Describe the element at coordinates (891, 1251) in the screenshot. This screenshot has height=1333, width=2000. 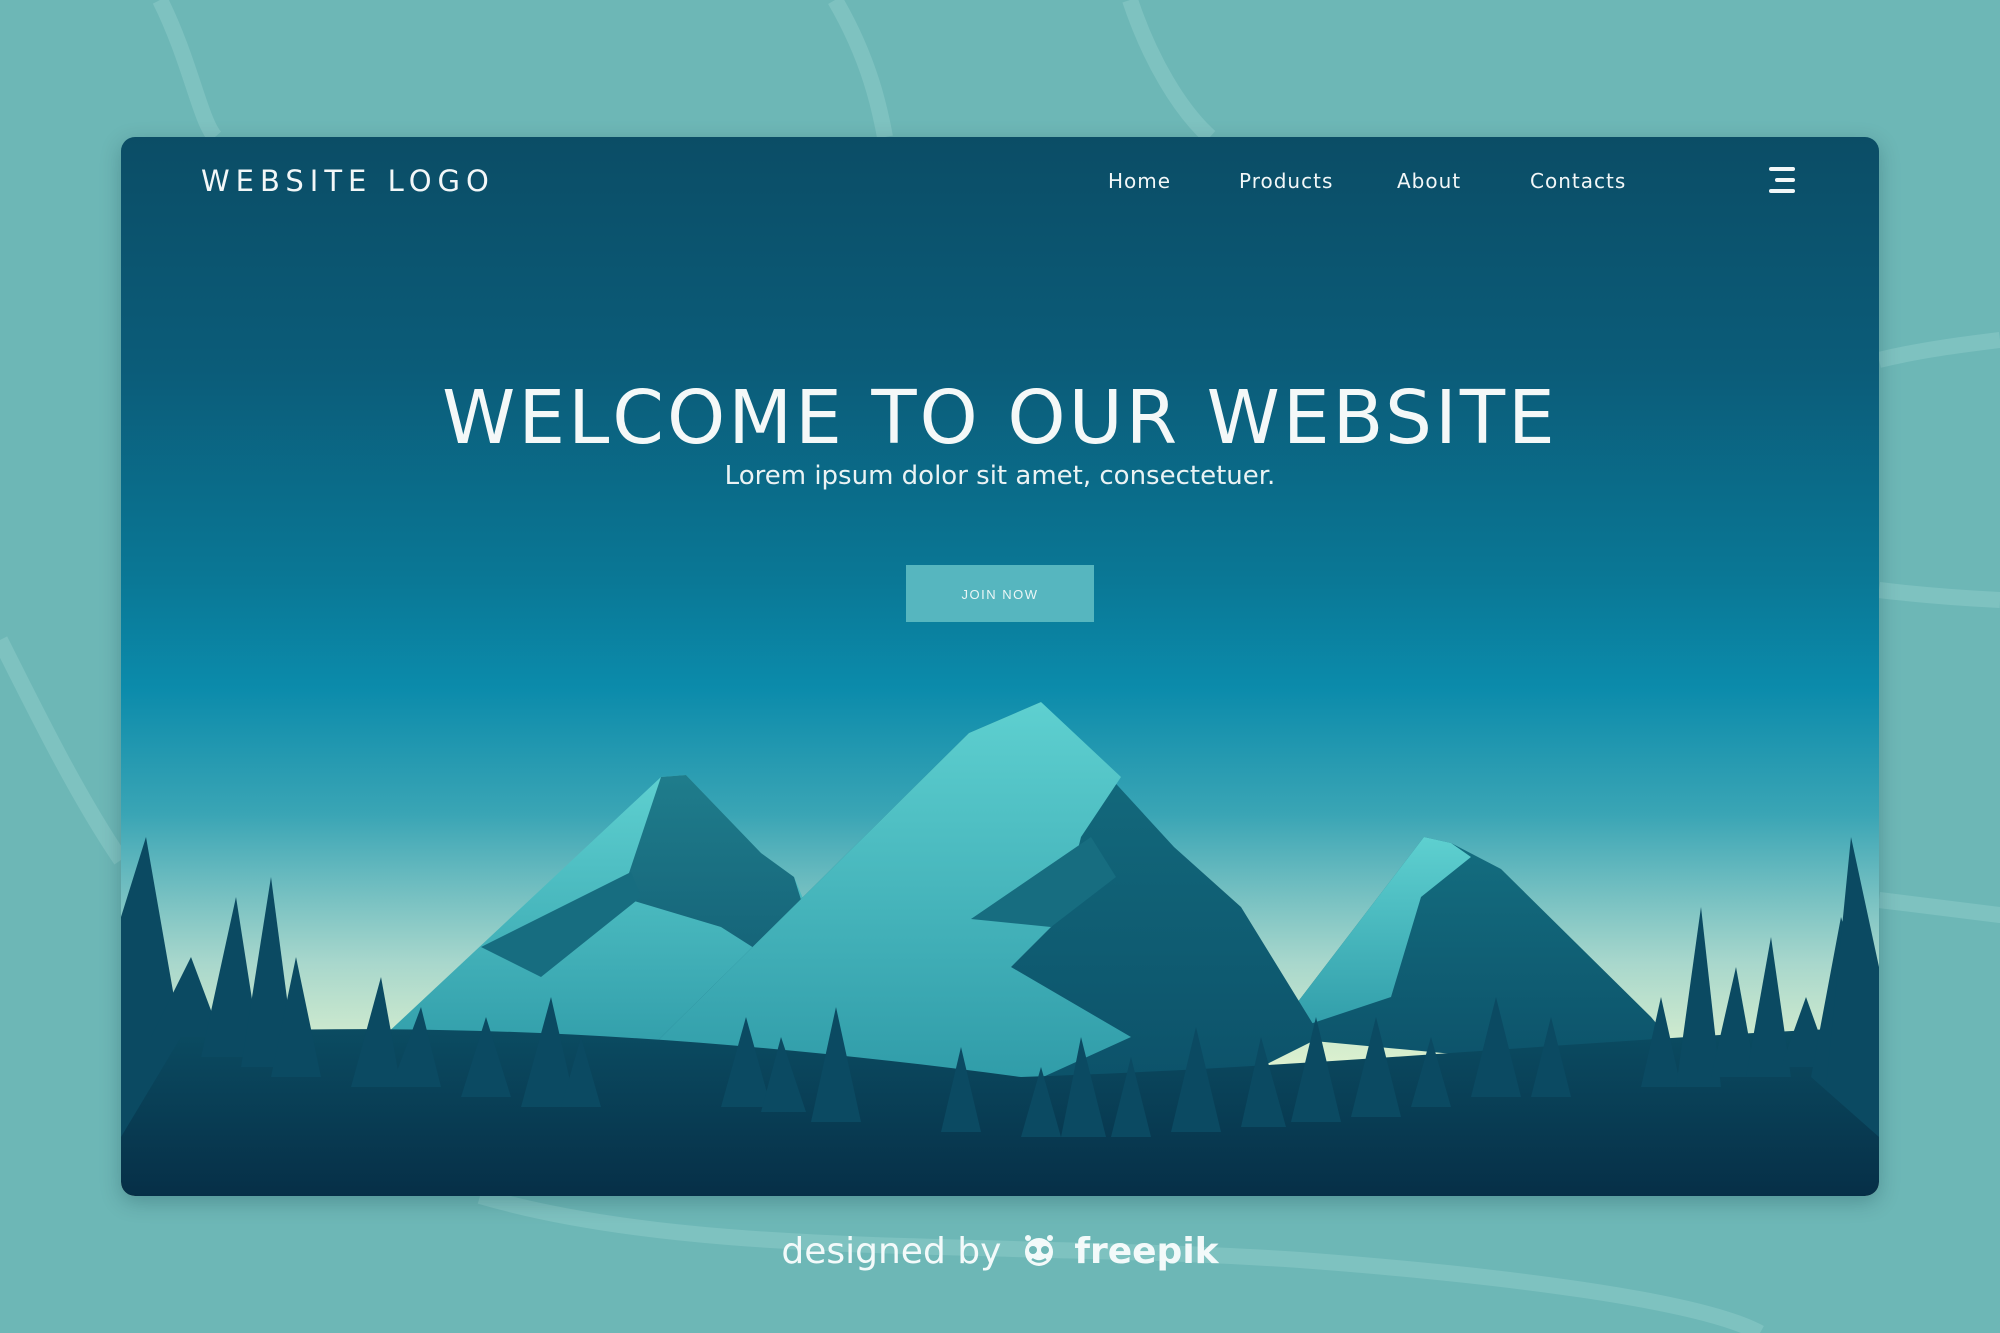
I see `credit-prefix: designed by` at that location.